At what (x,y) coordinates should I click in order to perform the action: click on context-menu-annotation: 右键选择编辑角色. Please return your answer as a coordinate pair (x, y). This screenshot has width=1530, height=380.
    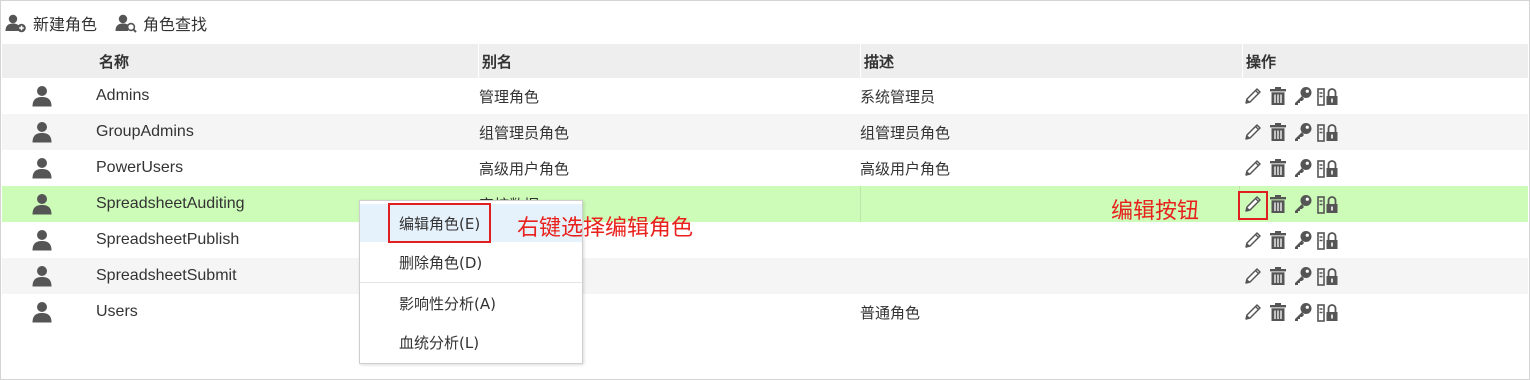
    Looking at the image, I should click on (605, 228).